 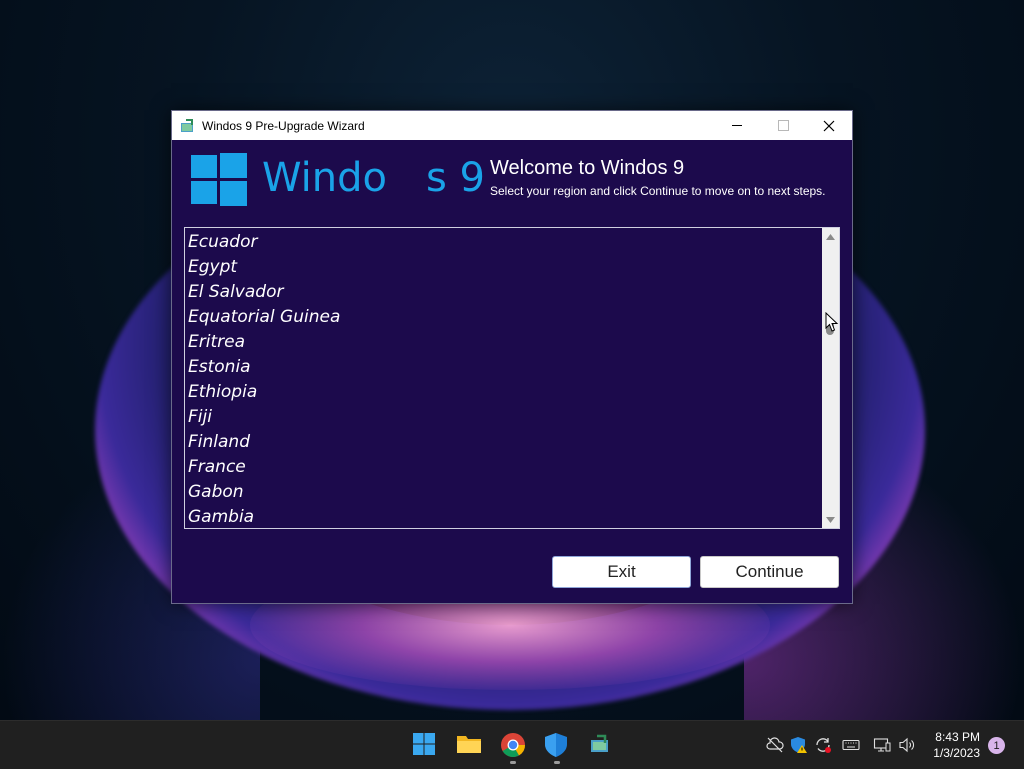 I want to click on logo-text-right: s 9, so click(x=456, y=178).